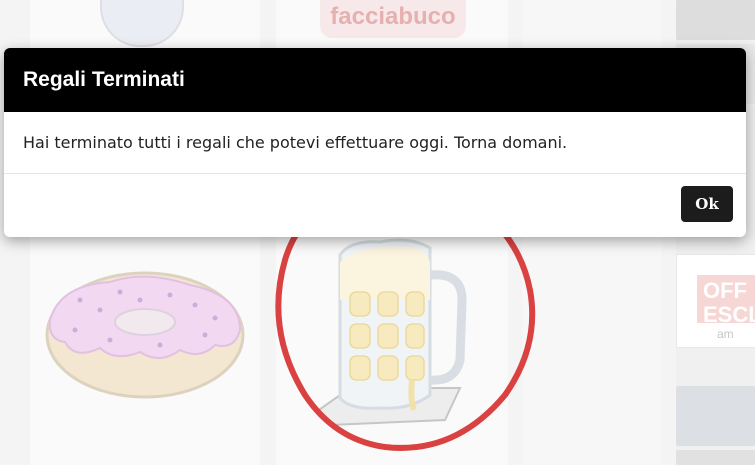 Image resolution: width=755 pixels, height=465 pixels. I want to click on dialog-title: Regali Terminati, so click(375, 80).